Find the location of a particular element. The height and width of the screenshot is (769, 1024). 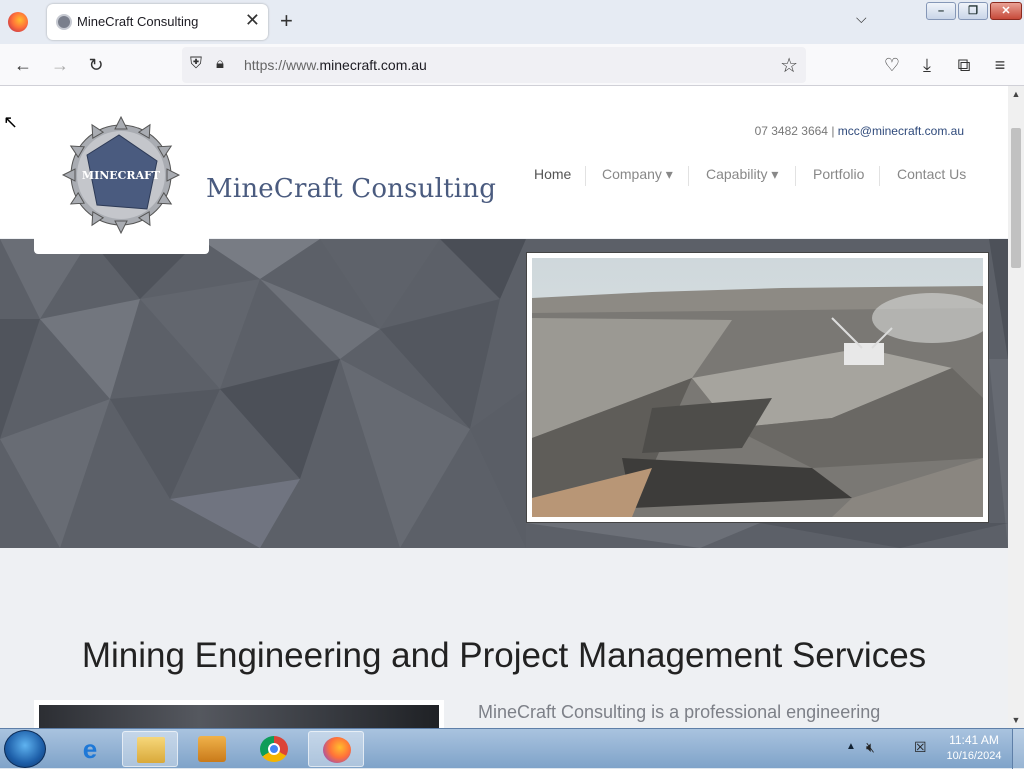

content-image is located at coordinates (239, 714).